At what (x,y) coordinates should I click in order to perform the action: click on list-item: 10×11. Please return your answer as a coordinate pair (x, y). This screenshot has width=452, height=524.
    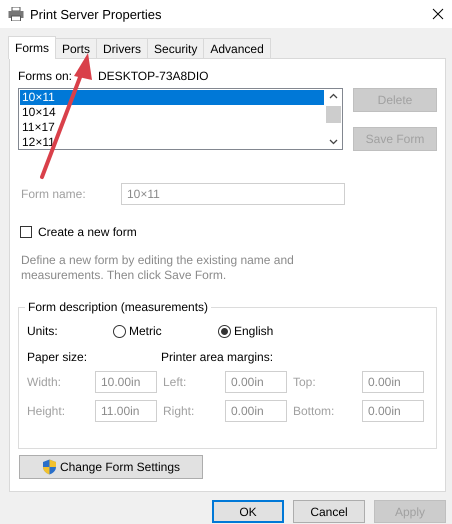
    Looking at the image, I should click on (172, 97).